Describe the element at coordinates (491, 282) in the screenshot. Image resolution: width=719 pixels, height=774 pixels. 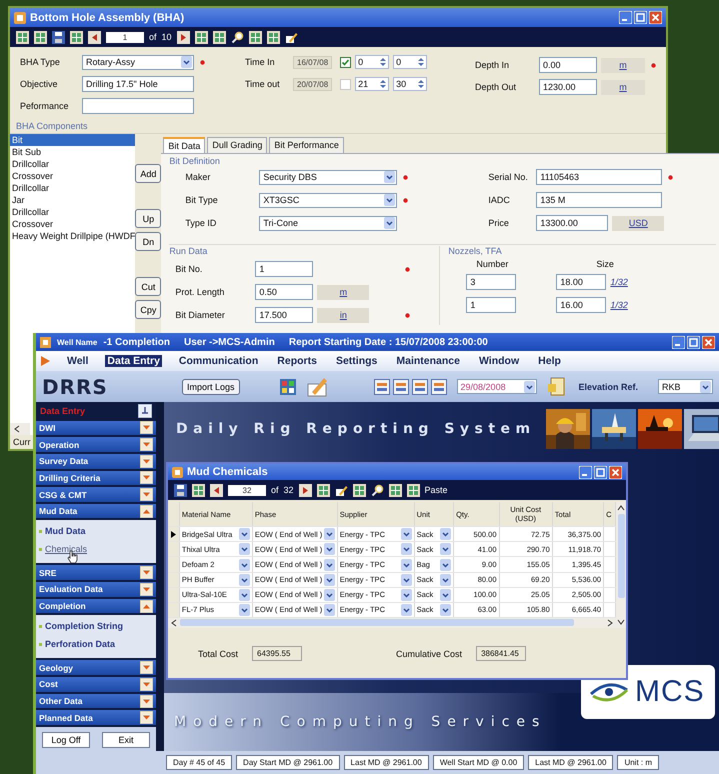
I see `text-field: 3` at that location.